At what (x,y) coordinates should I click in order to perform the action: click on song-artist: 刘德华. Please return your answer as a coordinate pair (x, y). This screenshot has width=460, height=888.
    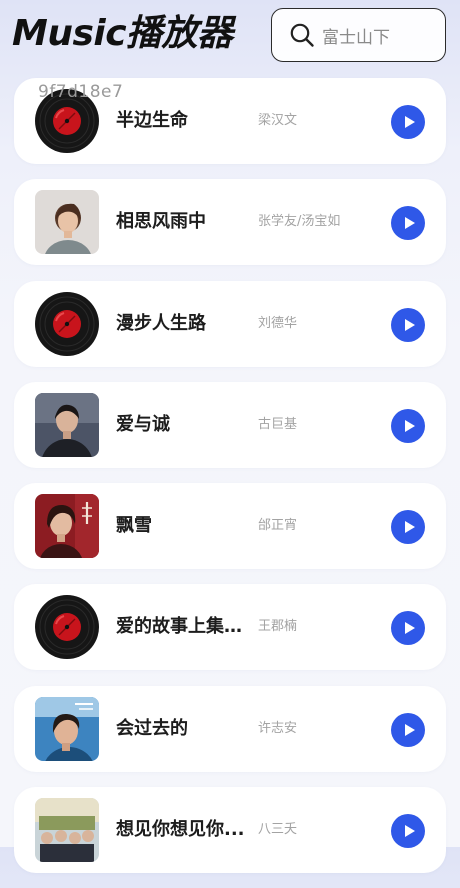
    Looking at the image, I should click on (278, 323).